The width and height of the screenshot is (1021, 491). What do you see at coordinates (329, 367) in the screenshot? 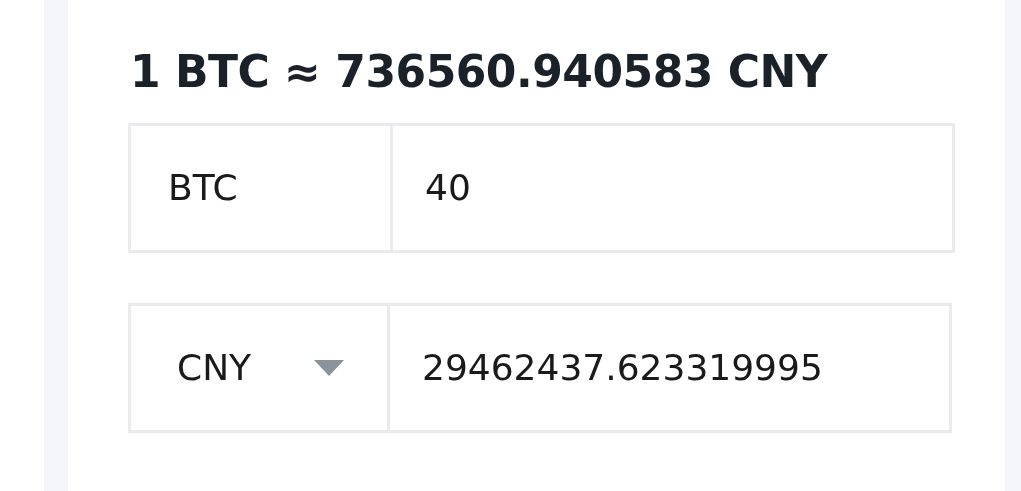
I see `caret-icon` at bounding box center [329, 367].